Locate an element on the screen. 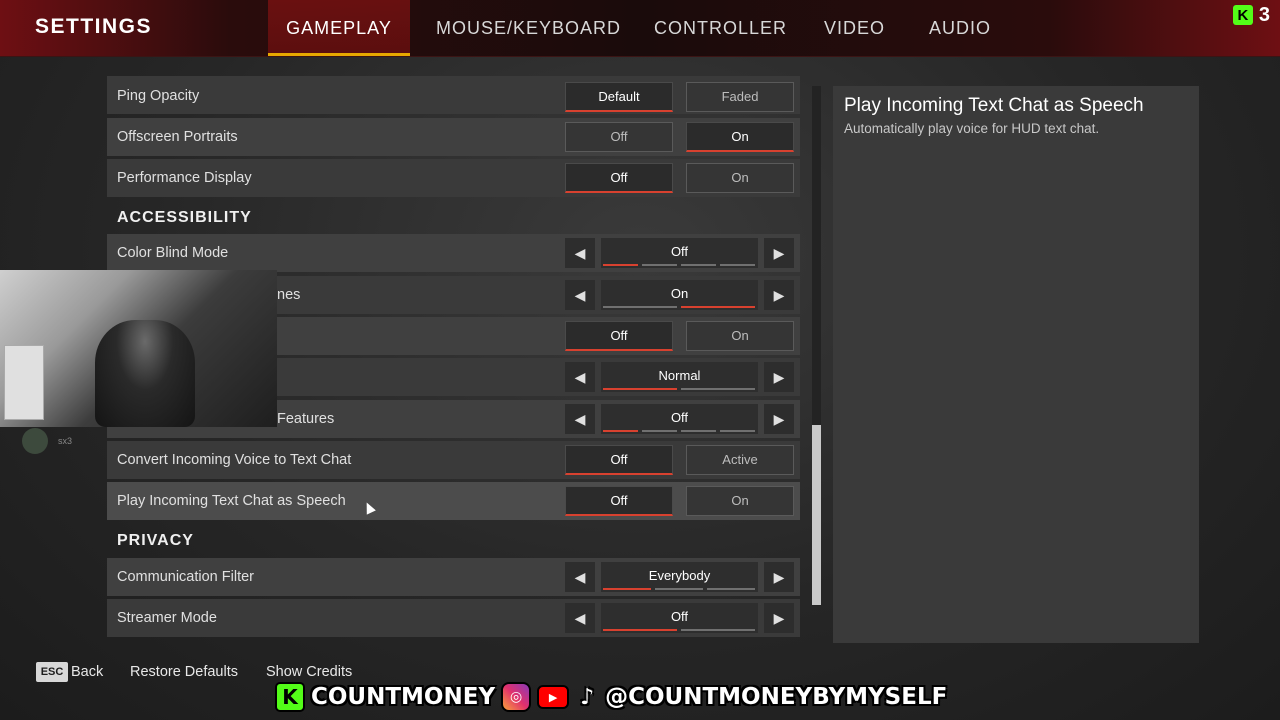 The height and width of the screenshot is (720, 1280). setting-row-color-blind-mode: Color Blind Mode ◀ Off ▶ is located at coordinates (453, 253).